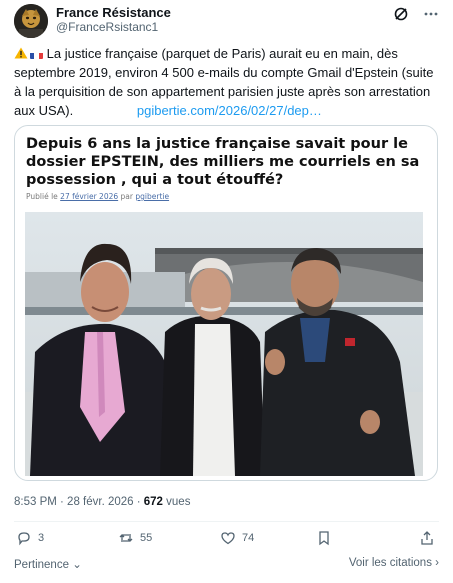 Image resolution: width=453 pixels, height=583 pixels. What do you see at coordinates (401, 14) in the screenshot?
I see `slashed-circle-icon` at bounding box center [401, 14].